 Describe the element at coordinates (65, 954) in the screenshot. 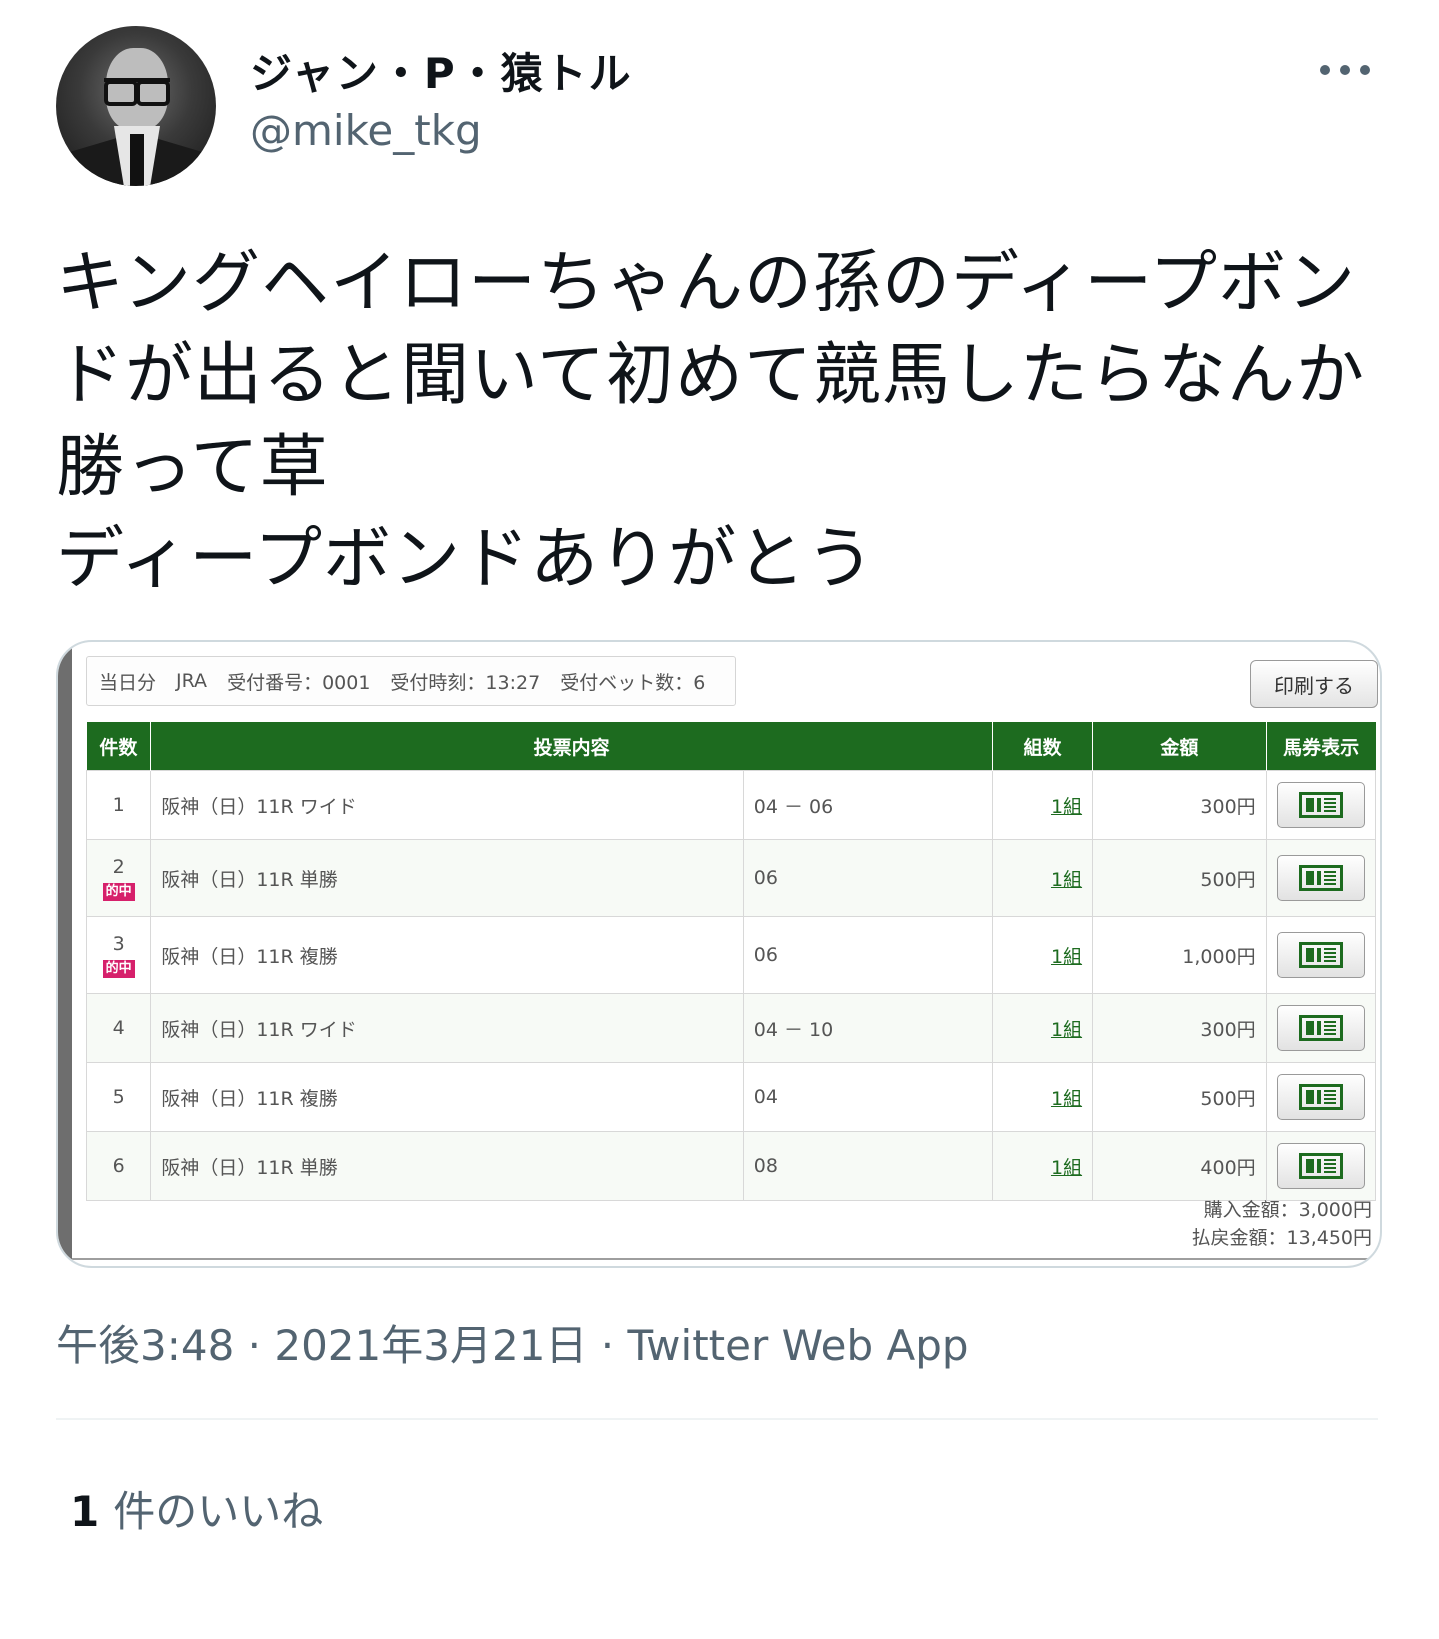

I see `image-left-bar` at that location.